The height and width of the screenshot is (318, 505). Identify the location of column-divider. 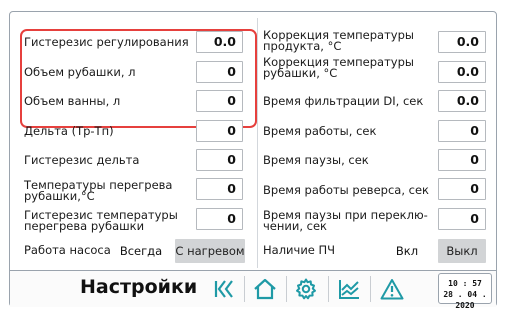
(257, 143).